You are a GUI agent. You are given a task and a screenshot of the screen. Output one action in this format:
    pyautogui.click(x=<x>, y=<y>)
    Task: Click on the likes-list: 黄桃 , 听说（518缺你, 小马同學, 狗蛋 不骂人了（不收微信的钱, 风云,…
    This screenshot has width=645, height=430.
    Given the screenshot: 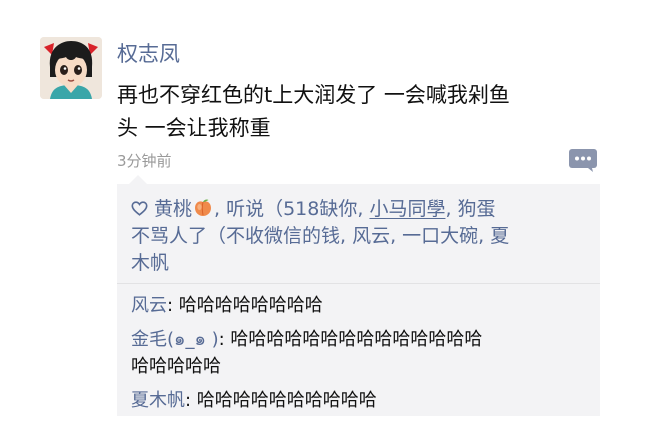 What is the action you would take?
    pyautogui.click(x=362, y=236)
    